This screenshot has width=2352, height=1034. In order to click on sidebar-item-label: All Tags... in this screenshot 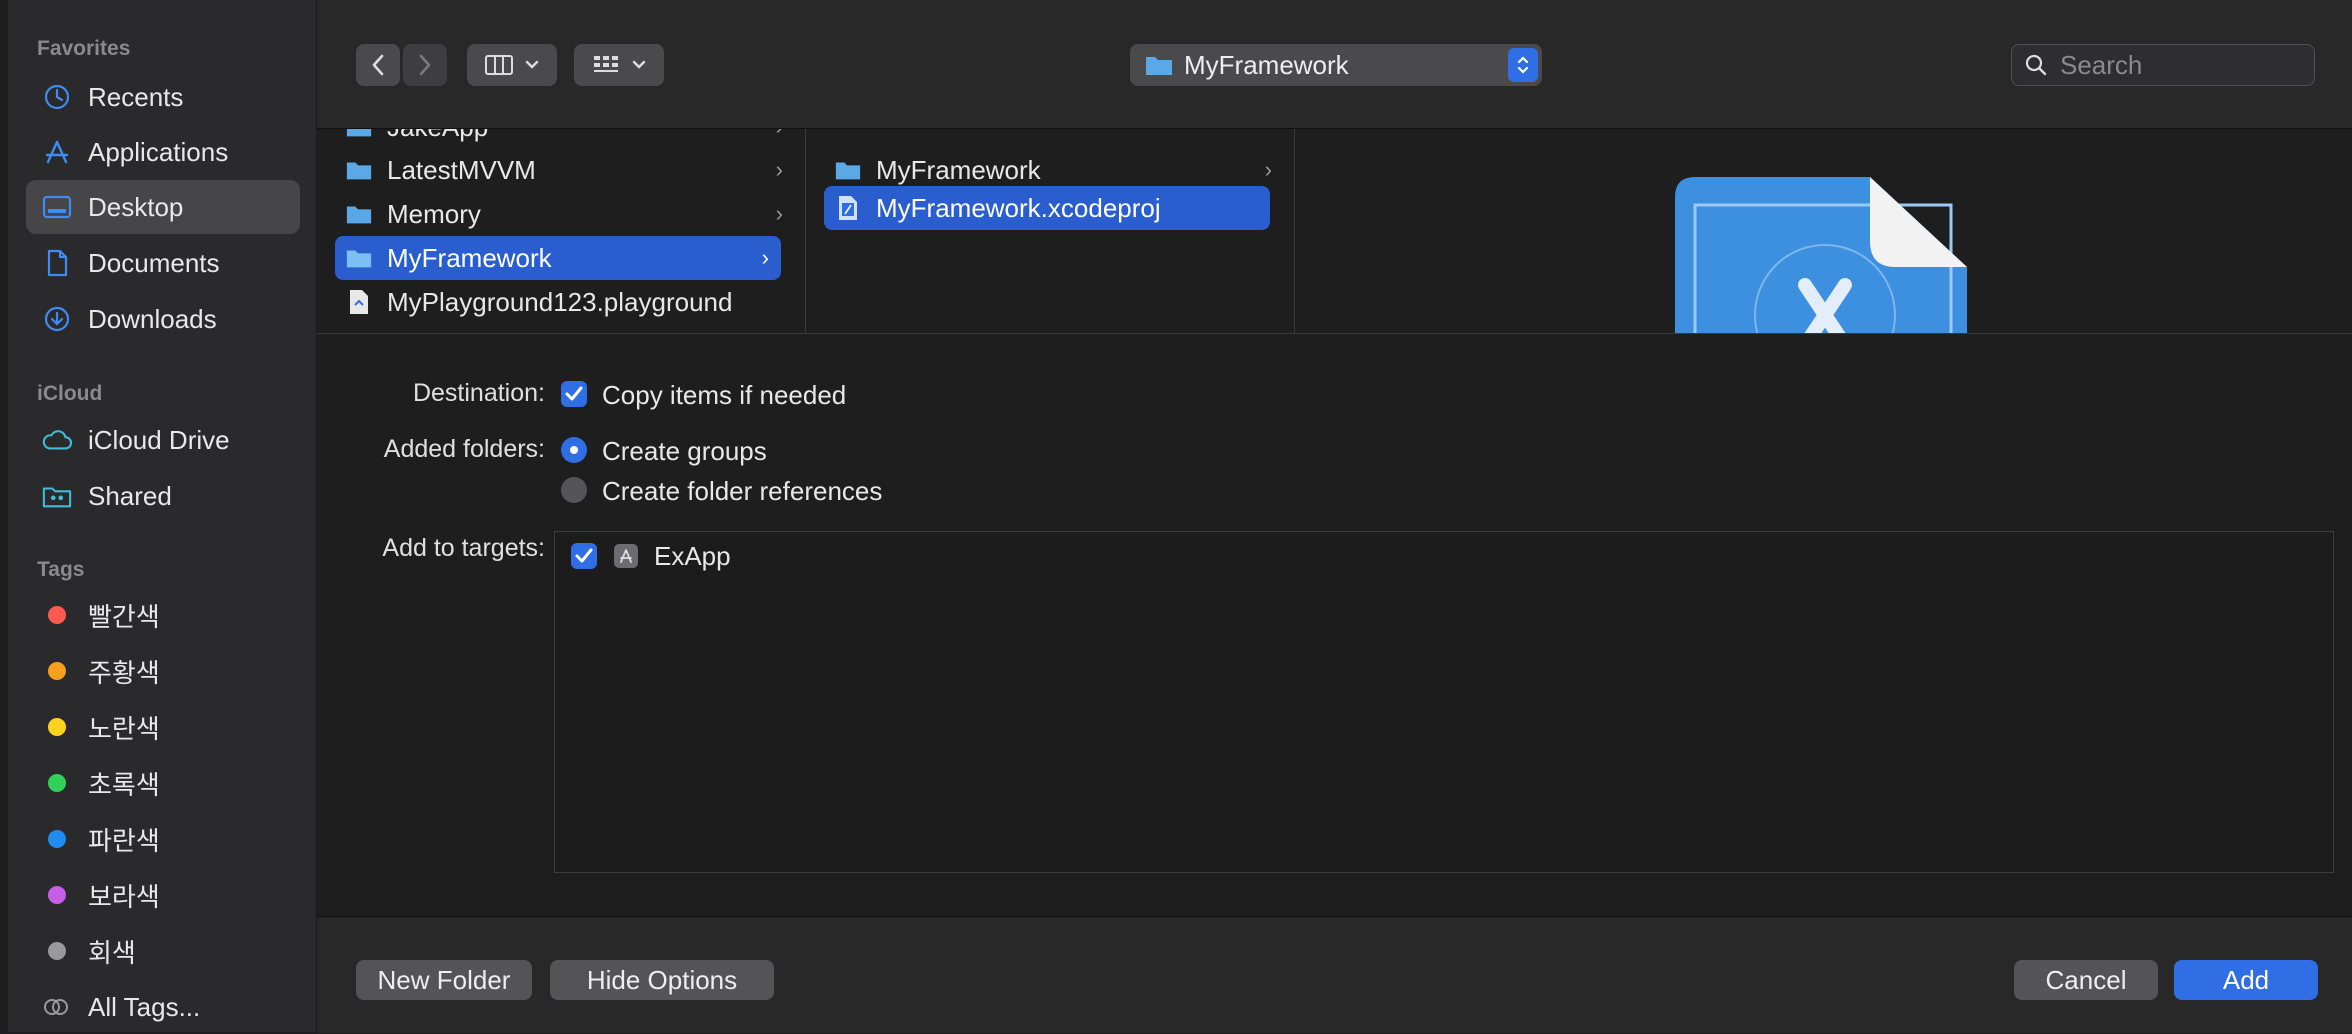, I will do `click(144, 1006)`.